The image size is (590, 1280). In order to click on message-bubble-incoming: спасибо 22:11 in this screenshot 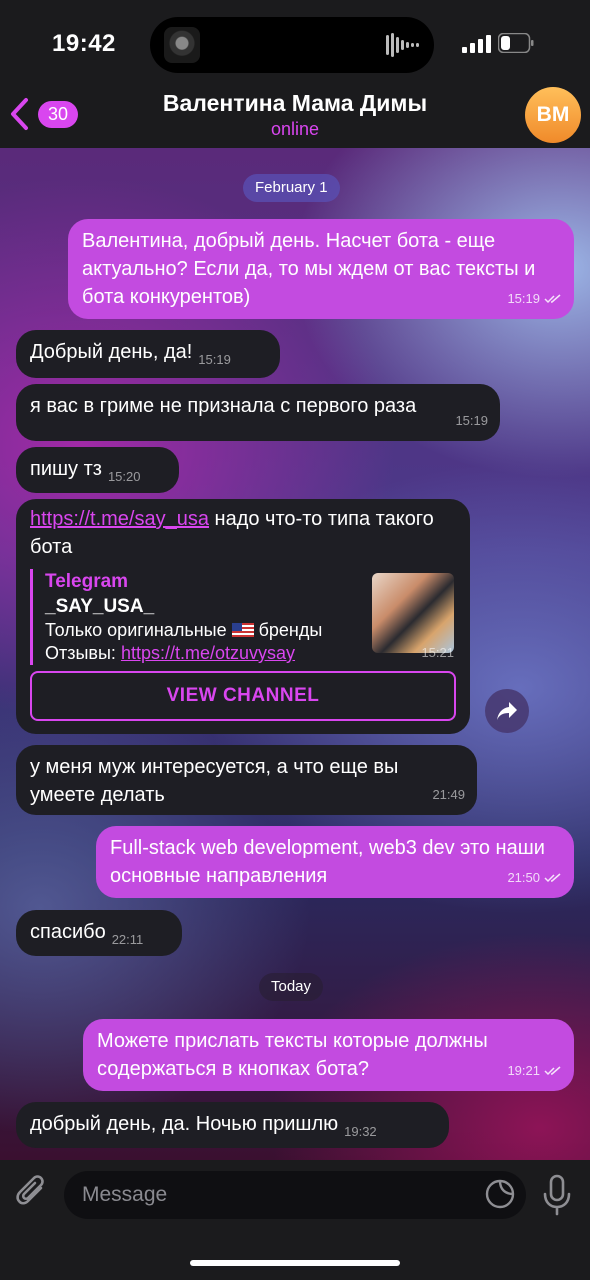, I will do `click(99, 933)`.